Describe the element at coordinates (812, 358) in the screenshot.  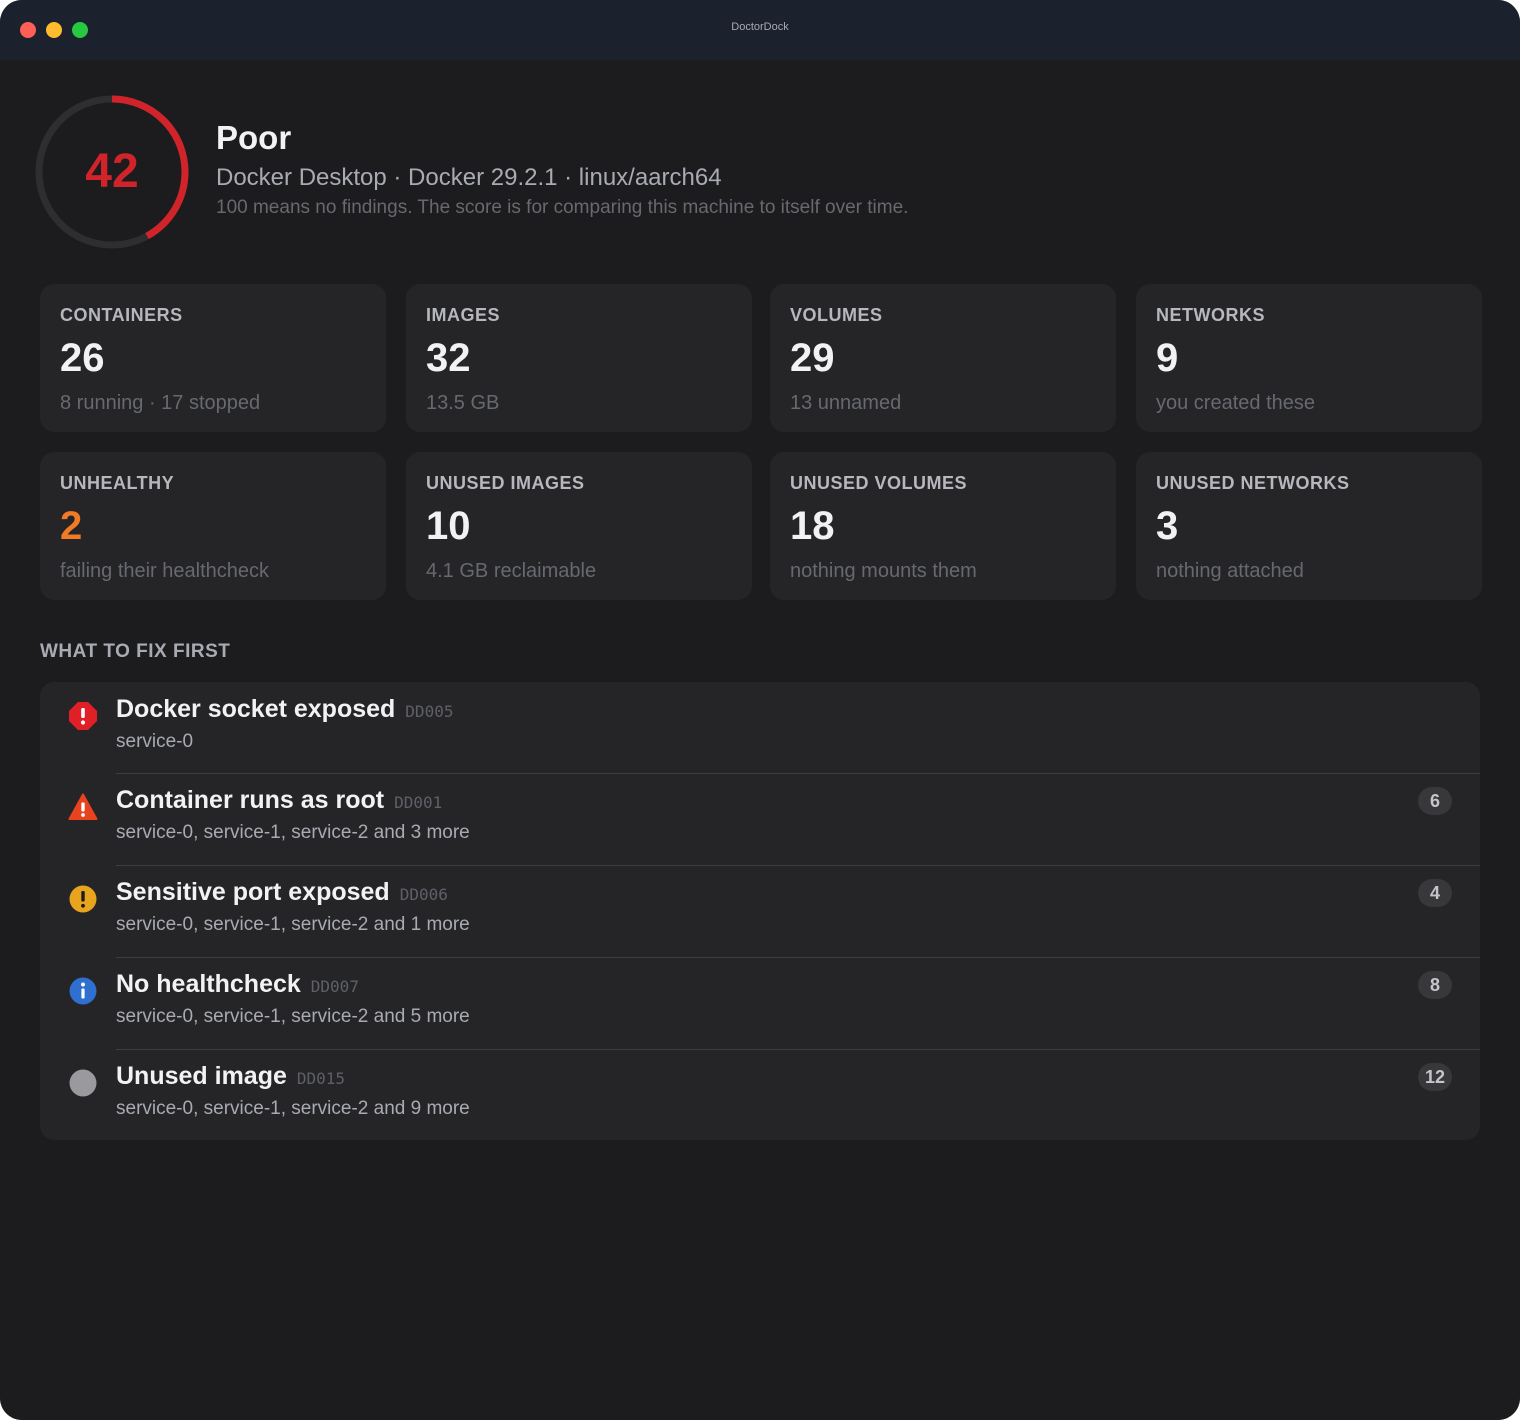
I see `stat-value: 29` at that location.